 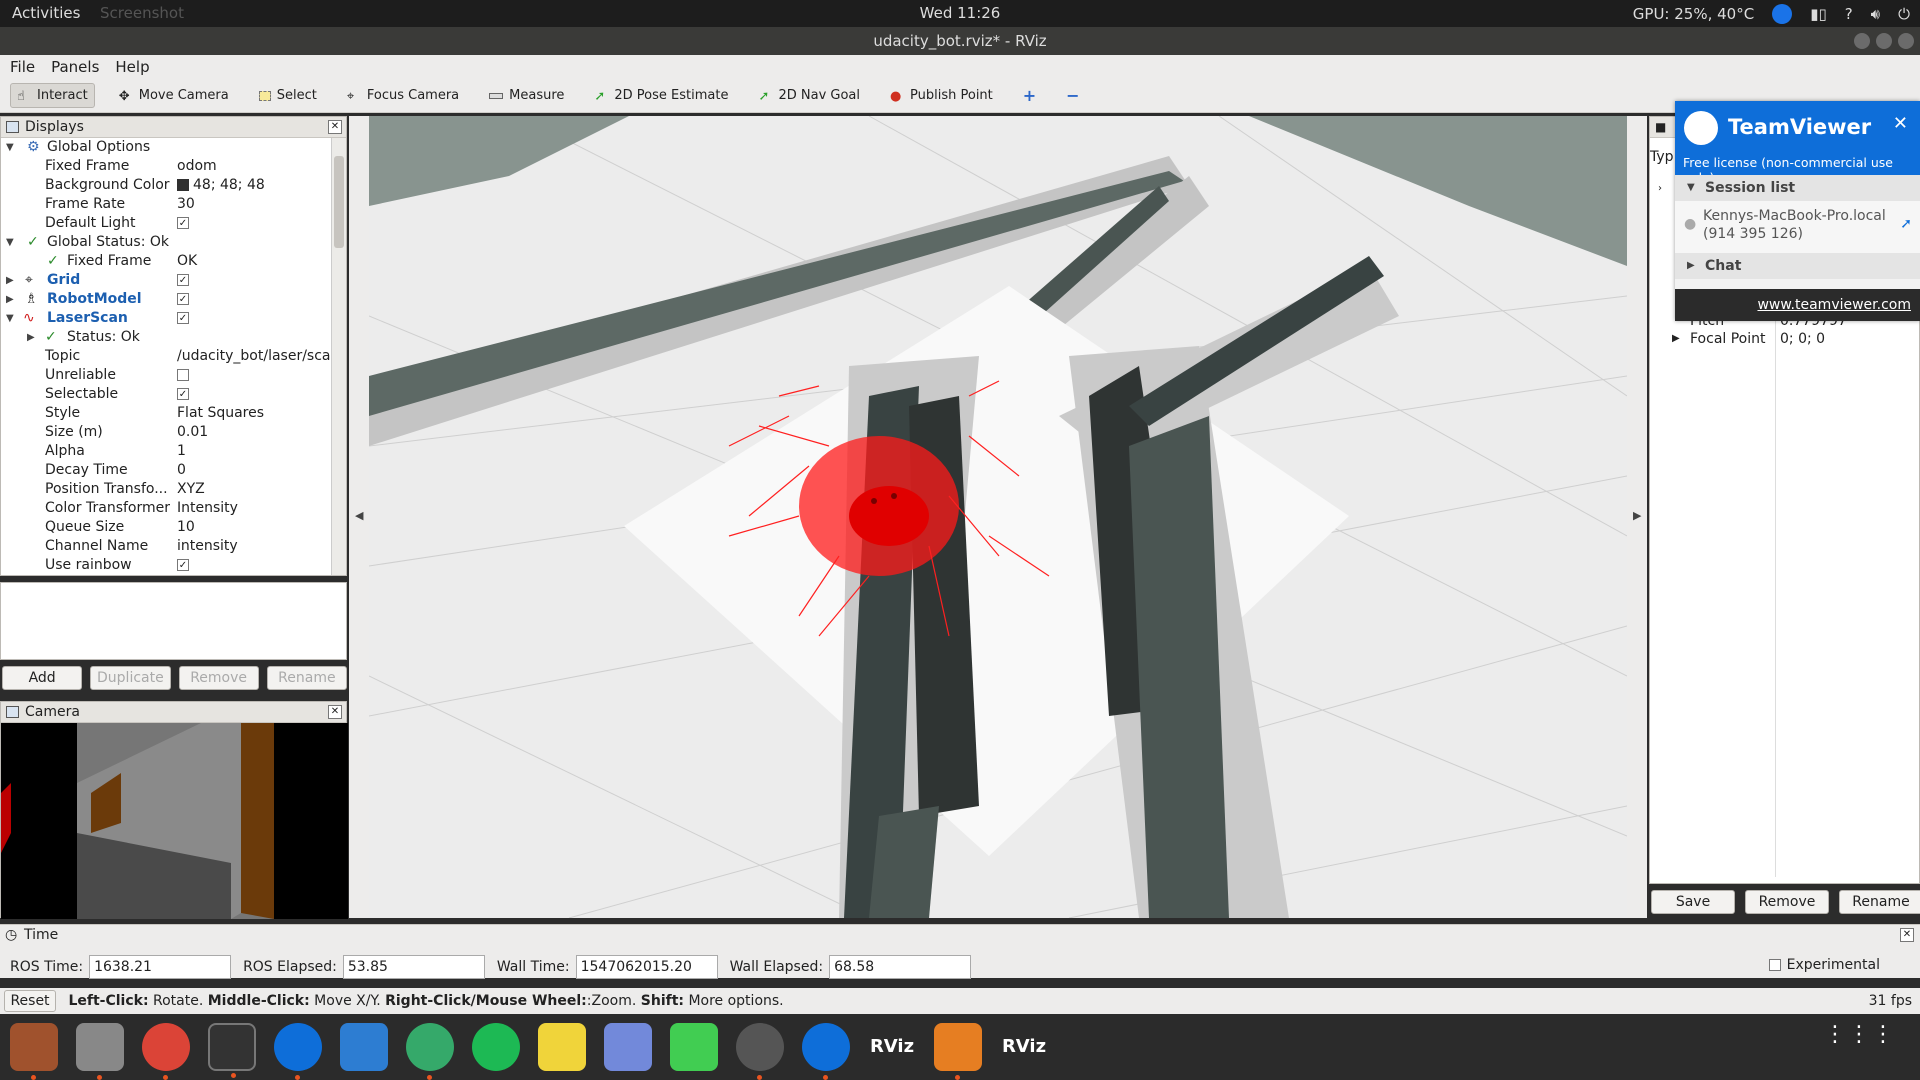 What do you see at coordinates (1824, 965) in the screenshot?
I see `experimental-toggle: Experimental` at bounding box center [1824, 965].